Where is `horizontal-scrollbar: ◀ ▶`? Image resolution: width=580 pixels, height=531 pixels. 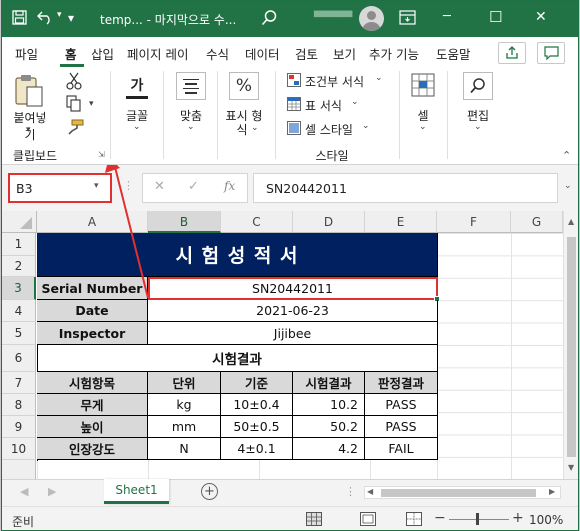
horizontal-scrollbar: ◀ ▶ is located at coordinates (462, 492).